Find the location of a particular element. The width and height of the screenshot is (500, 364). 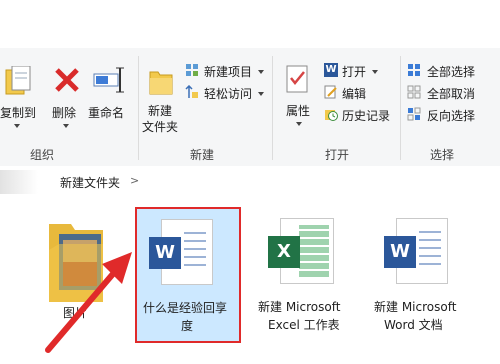

properties-button: 属性 is located at coordinates (298, 97).